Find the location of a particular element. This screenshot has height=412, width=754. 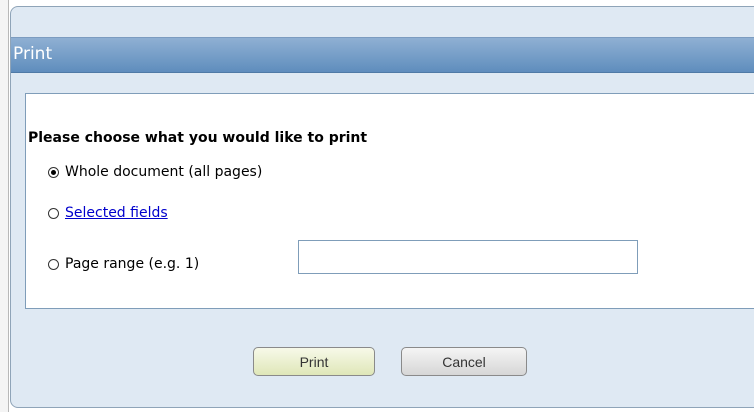

print-button: Print is located at coordinates (314, 361).